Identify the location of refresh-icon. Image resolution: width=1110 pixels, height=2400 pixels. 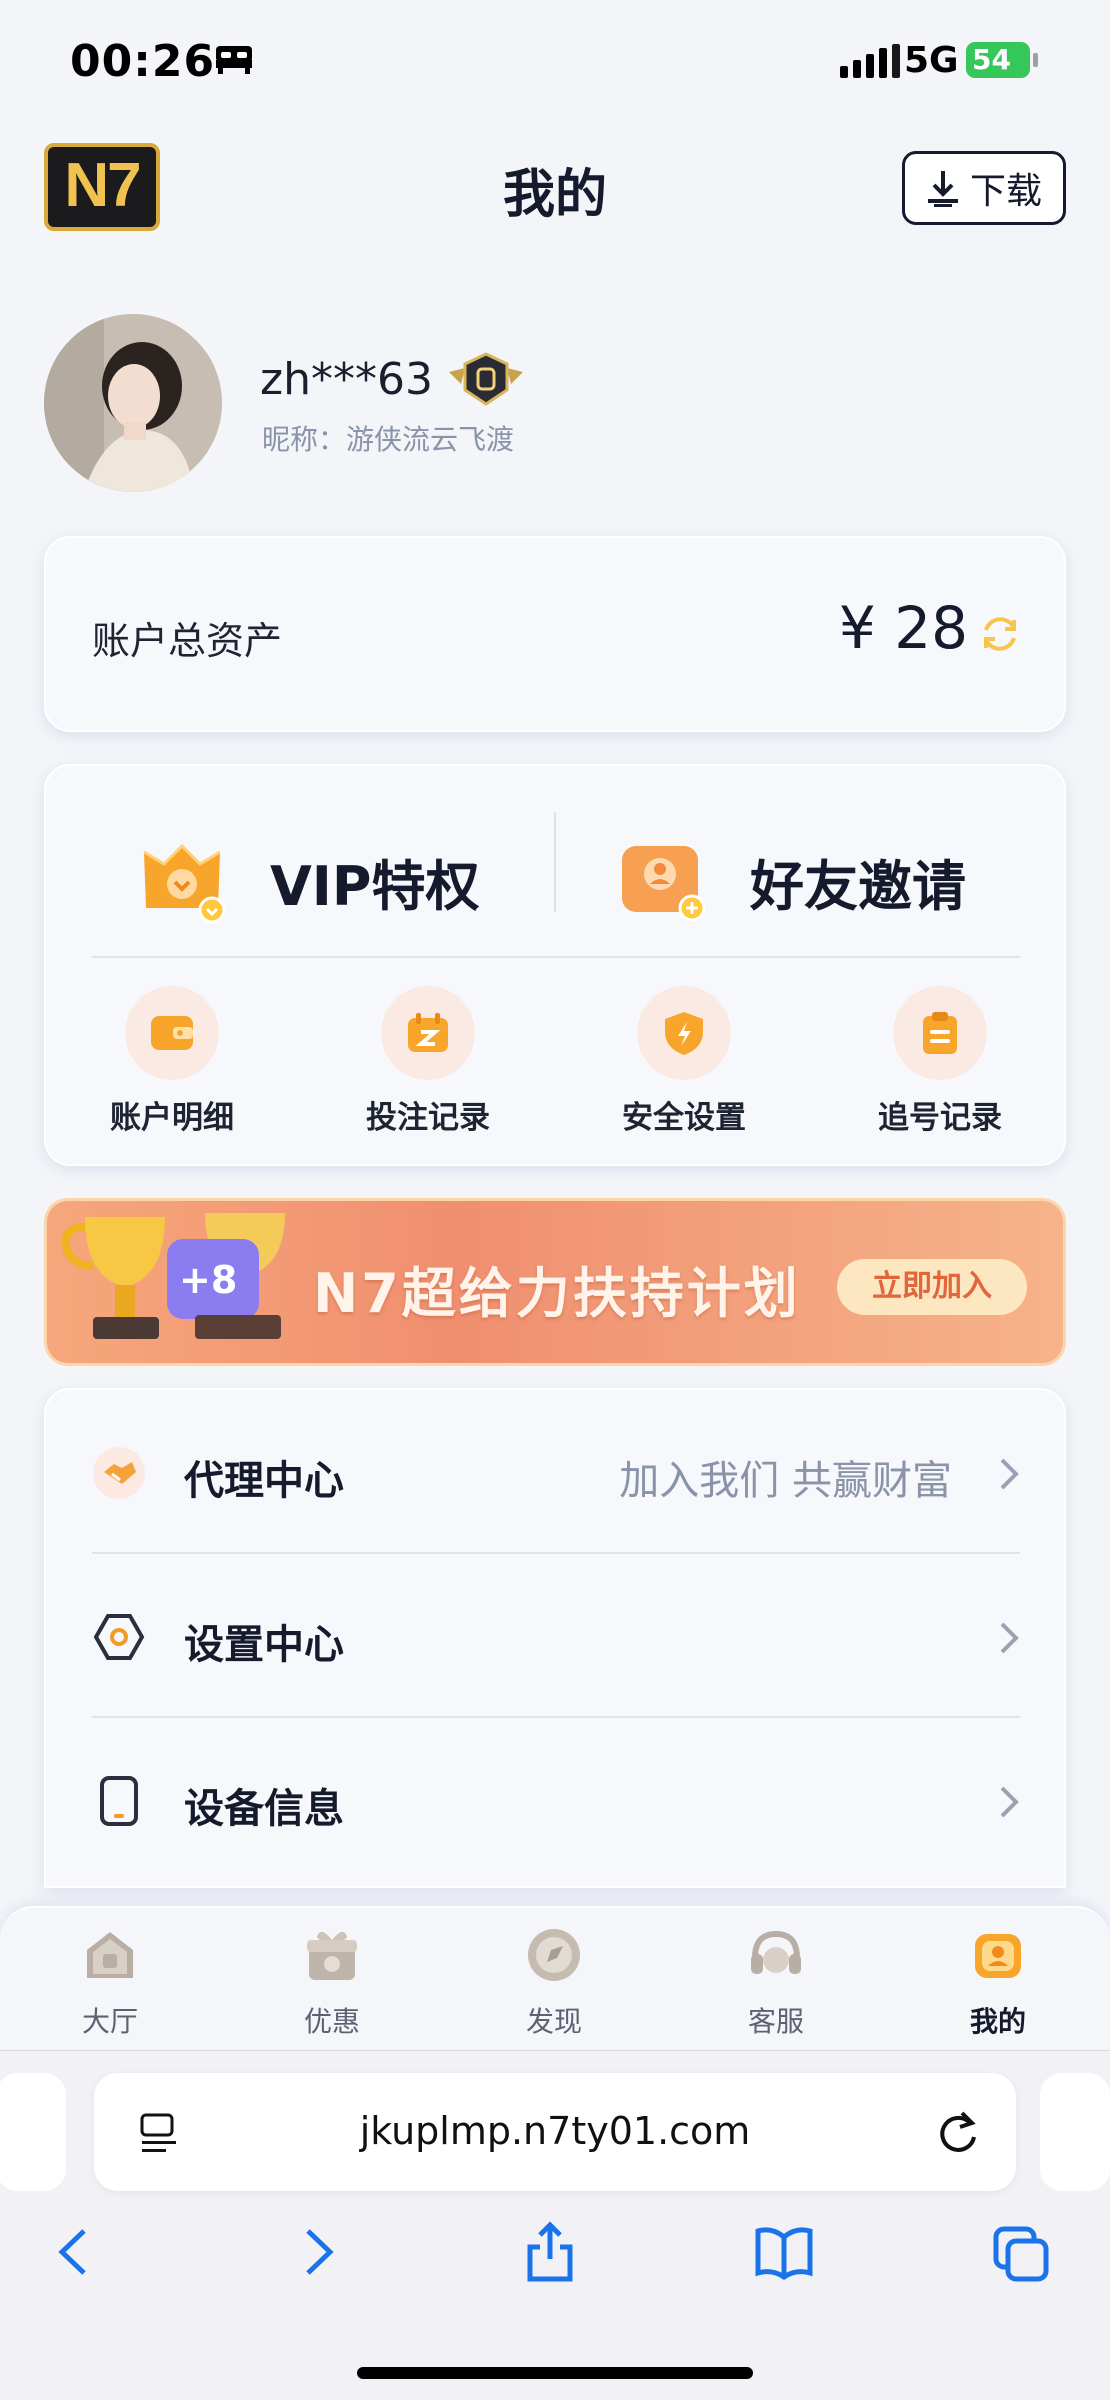
(1000, 634).